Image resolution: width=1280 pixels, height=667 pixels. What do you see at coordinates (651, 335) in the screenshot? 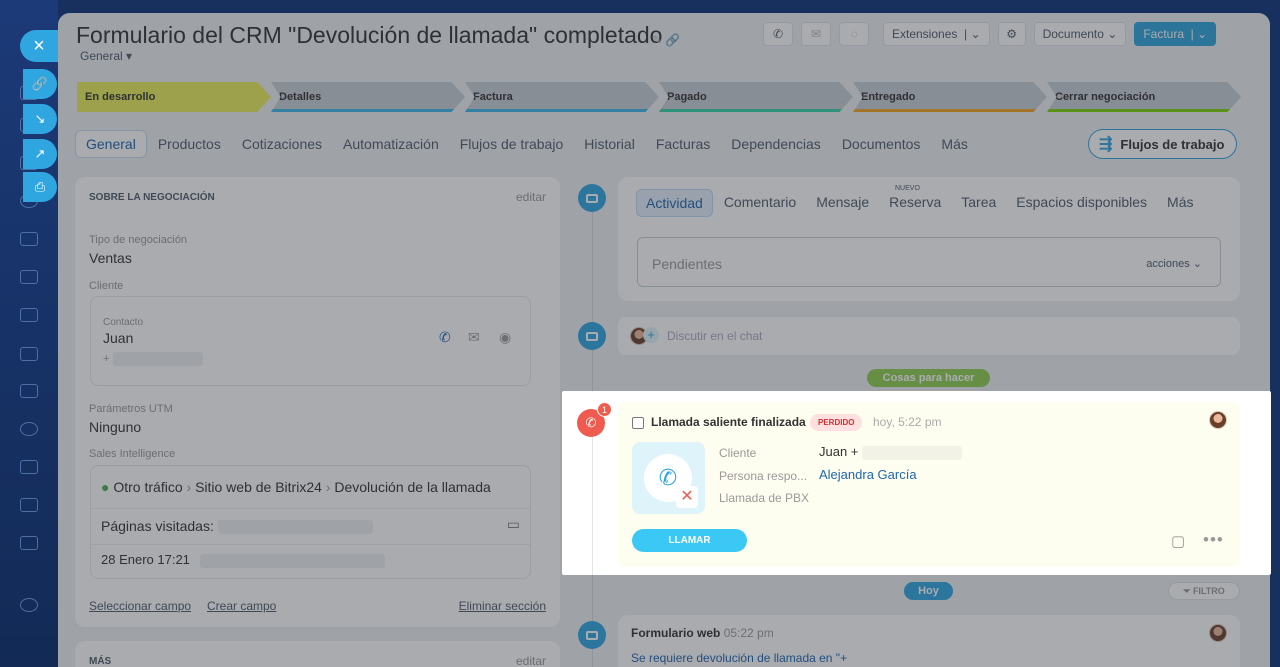
I see `add-icon: +` at bounding box center [651, 335].